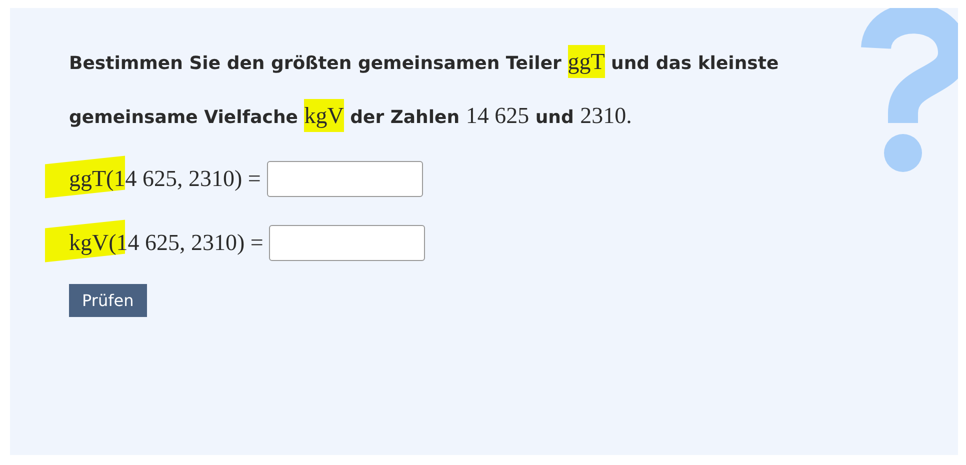 This screenshot has height=465, width=966. What do you see at coordinates (908, 90) in the screenshot?
I see `question-mark-icon` at bounding box center [908, 90].